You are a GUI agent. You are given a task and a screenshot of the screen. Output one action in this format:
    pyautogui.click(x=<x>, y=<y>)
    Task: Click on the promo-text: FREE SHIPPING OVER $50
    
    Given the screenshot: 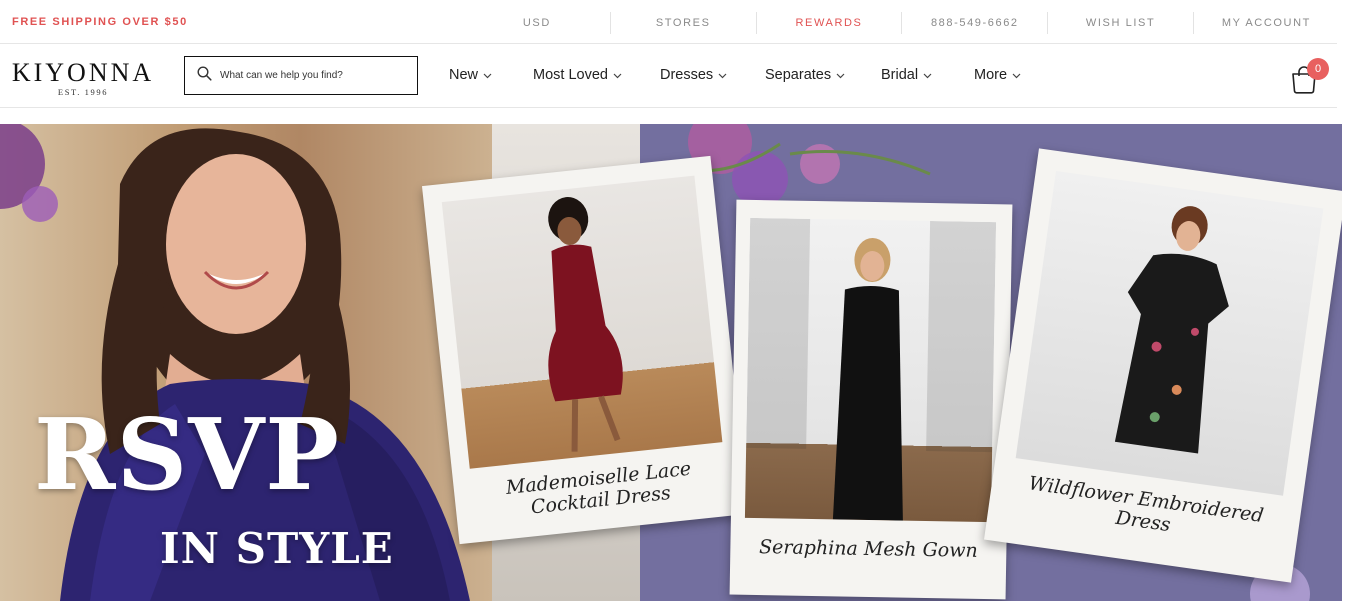 What is the action you would take?
    pyautogui.click(x=100, y=22)
    